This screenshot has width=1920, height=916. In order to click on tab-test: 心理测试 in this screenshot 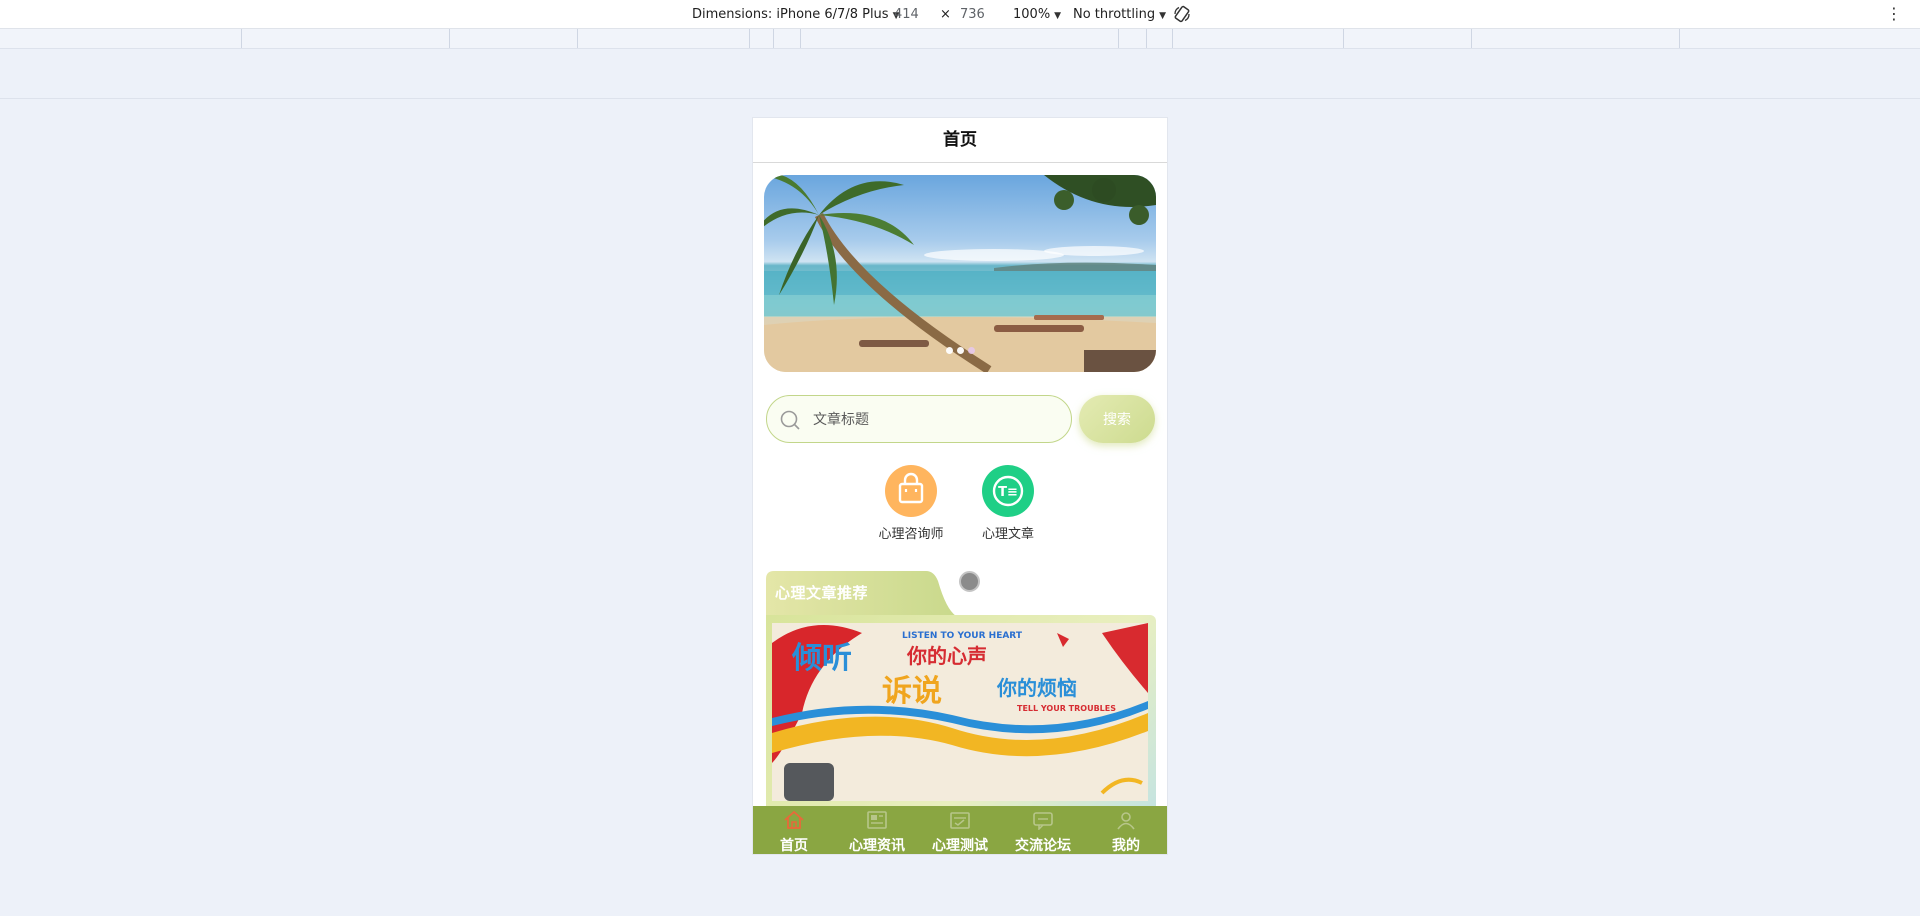, I will do `click(960, 830)`.